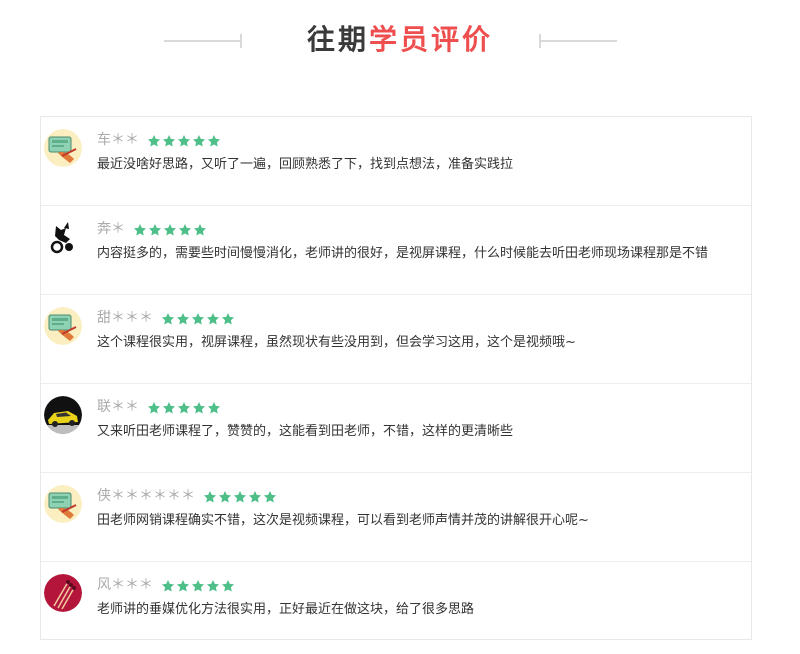  I want to click on review-comment: 最近没啥好思路，又听了一遍，回顾熟悉了下，找到点想法，准备实践拉, so click(305, 164).